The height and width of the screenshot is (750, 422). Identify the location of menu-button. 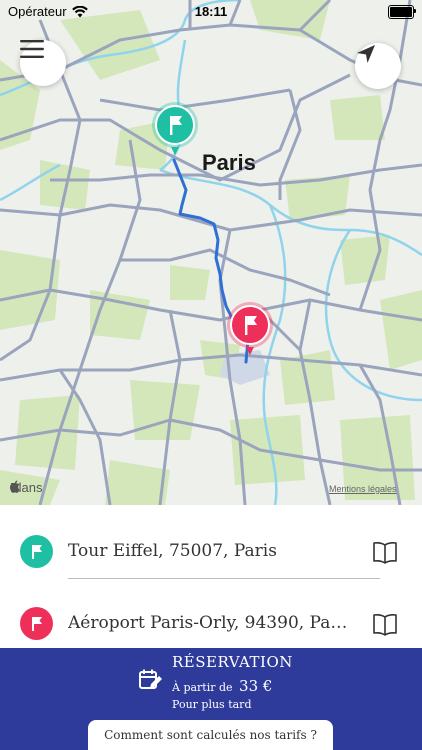
(43, 63).